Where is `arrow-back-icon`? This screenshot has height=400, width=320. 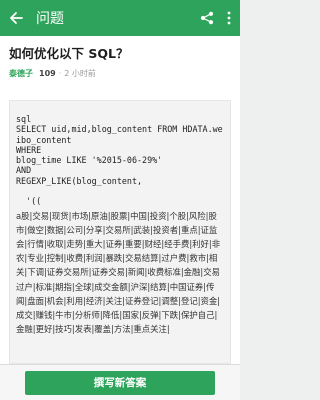
arrow-back-icon is located at coordinates (16, 18).